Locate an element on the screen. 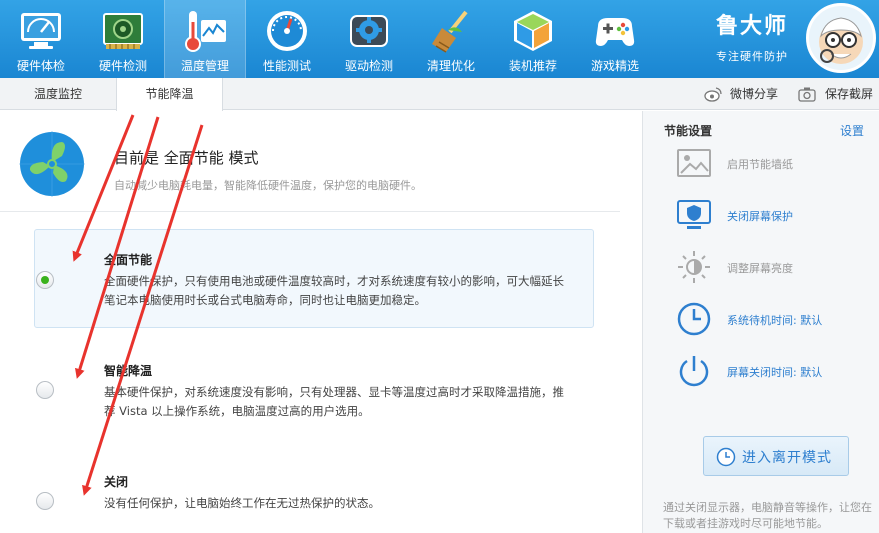 The width and height of the screenshot is (879, 533). gamepad-icon is located at coordinates (615, 32).